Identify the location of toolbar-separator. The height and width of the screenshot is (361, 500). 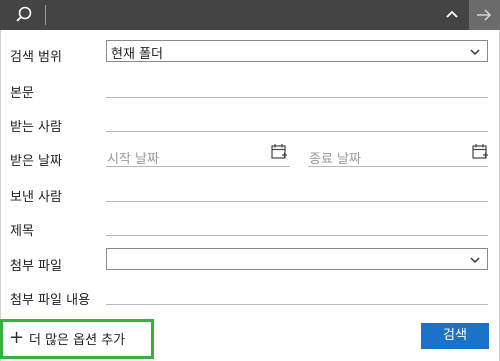
(45, 15).